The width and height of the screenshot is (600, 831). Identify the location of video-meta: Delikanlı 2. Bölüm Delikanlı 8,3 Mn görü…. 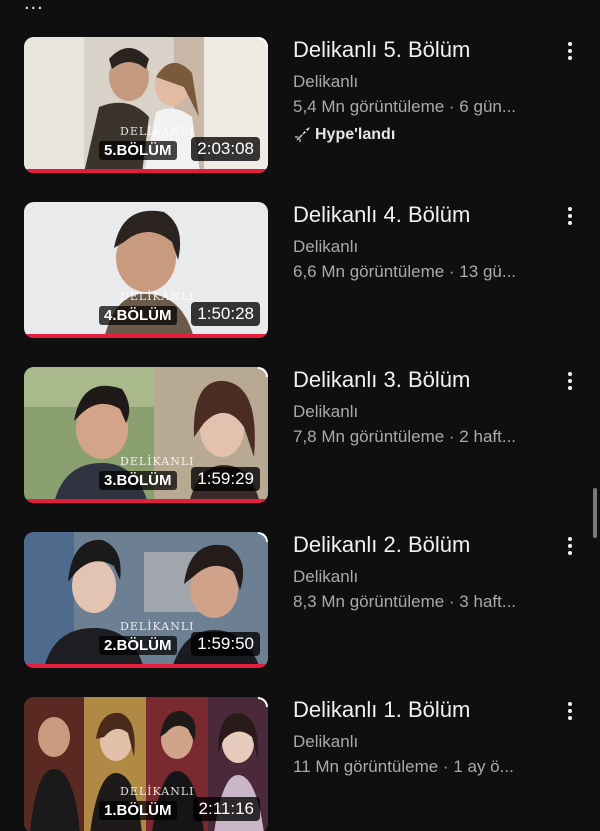
(428, 572).